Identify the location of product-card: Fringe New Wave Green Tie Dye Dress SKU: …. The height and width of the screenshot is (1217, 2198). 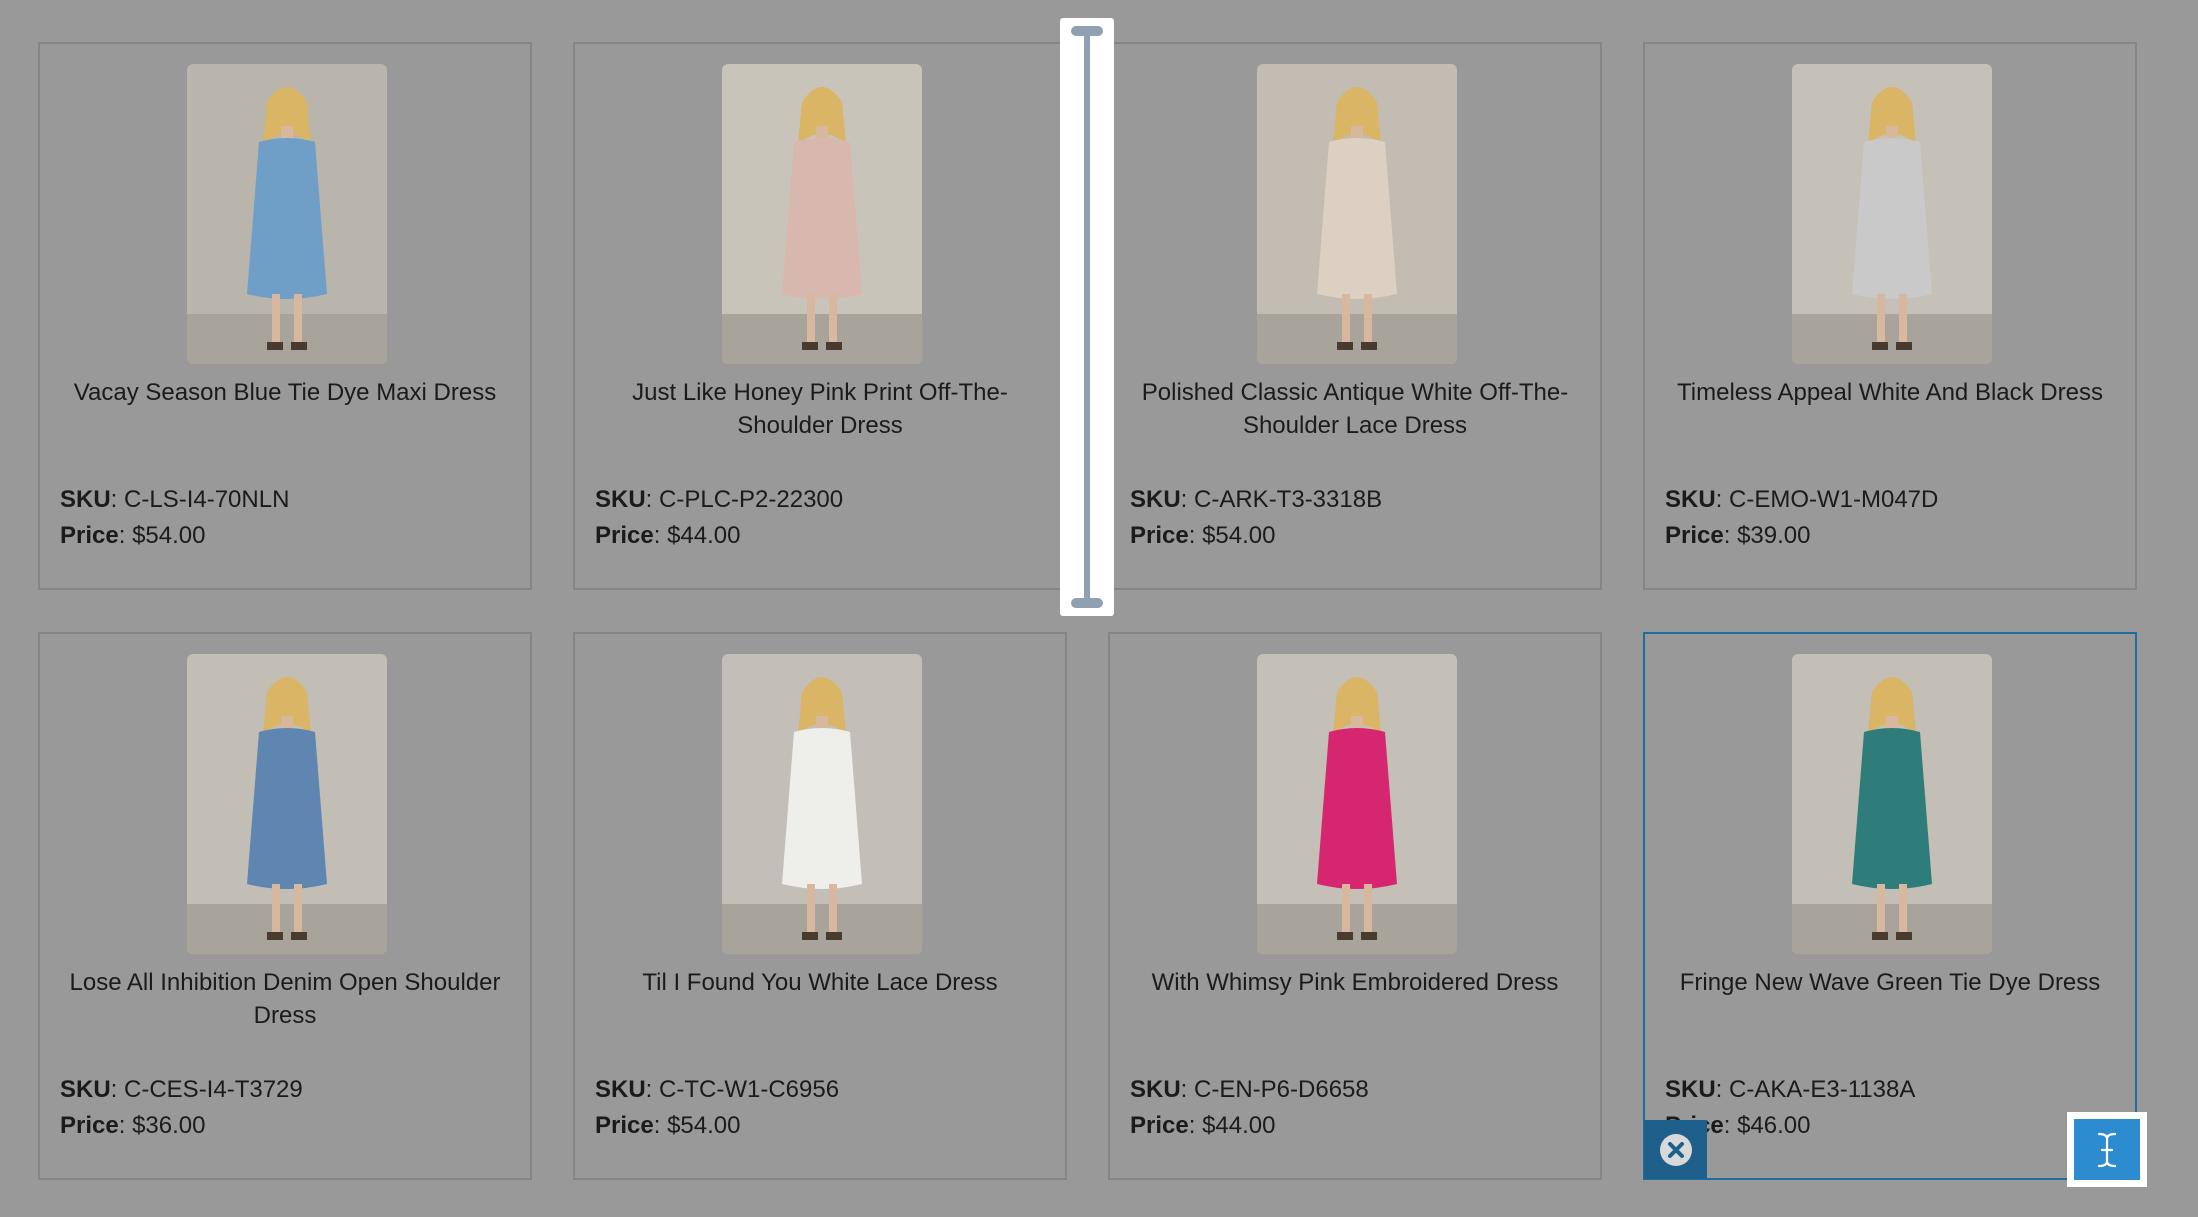
(1890, 906).